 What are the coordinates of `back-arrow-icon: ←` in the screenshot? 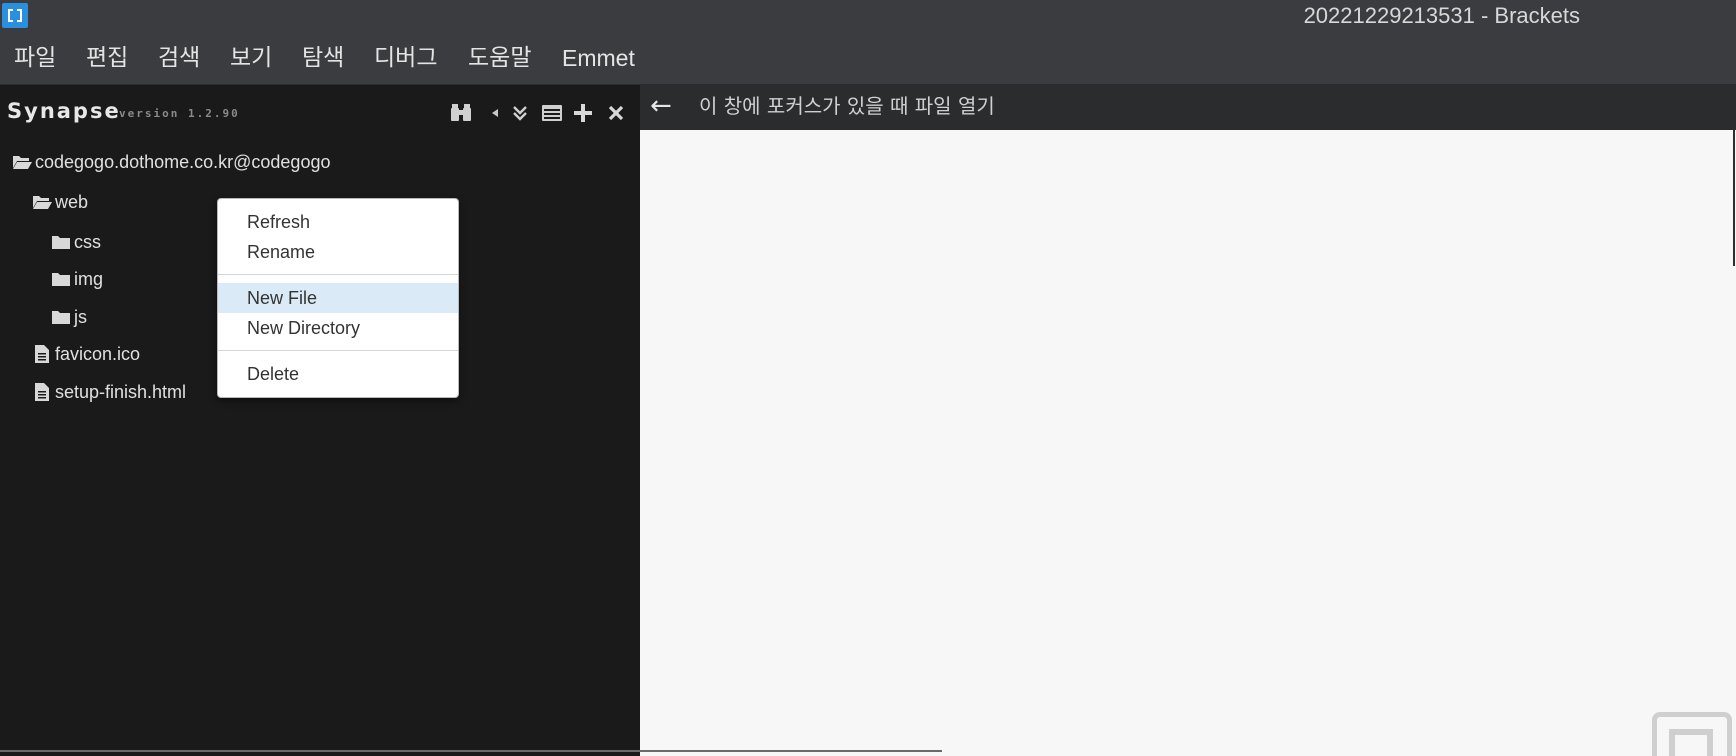 It's located at (661, 106).